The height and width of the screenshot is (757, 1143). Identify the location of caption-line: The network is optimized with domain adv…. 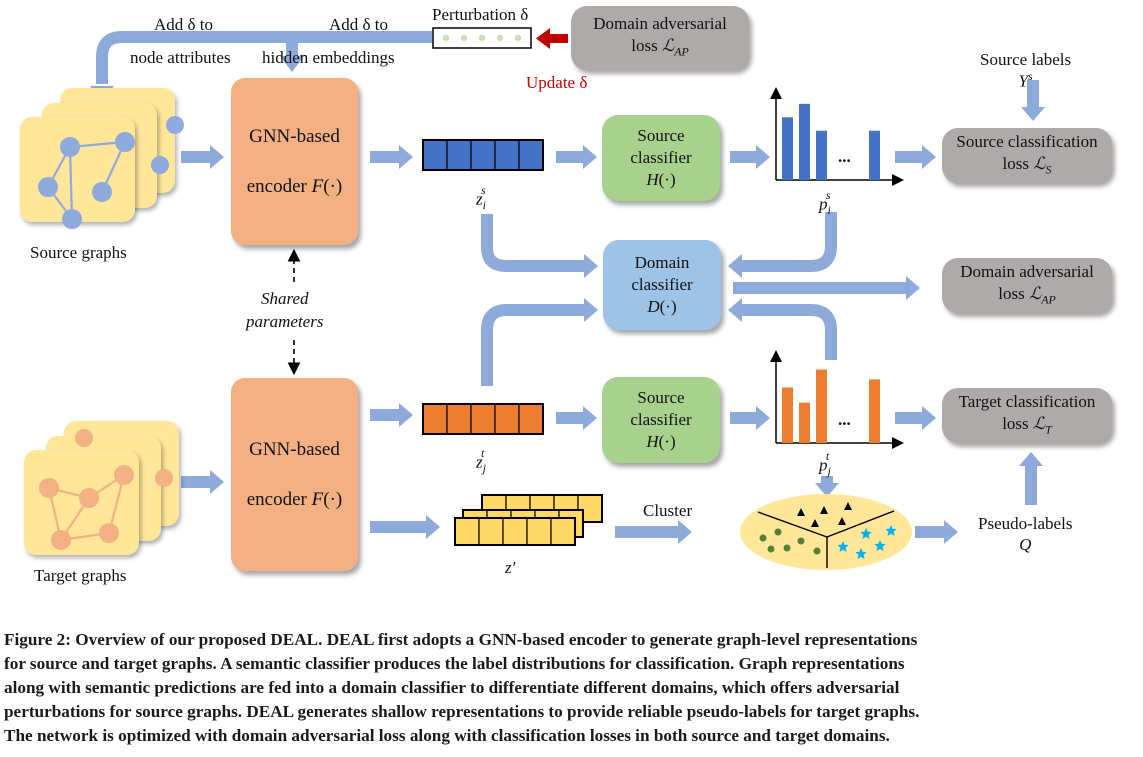
(447, 735).